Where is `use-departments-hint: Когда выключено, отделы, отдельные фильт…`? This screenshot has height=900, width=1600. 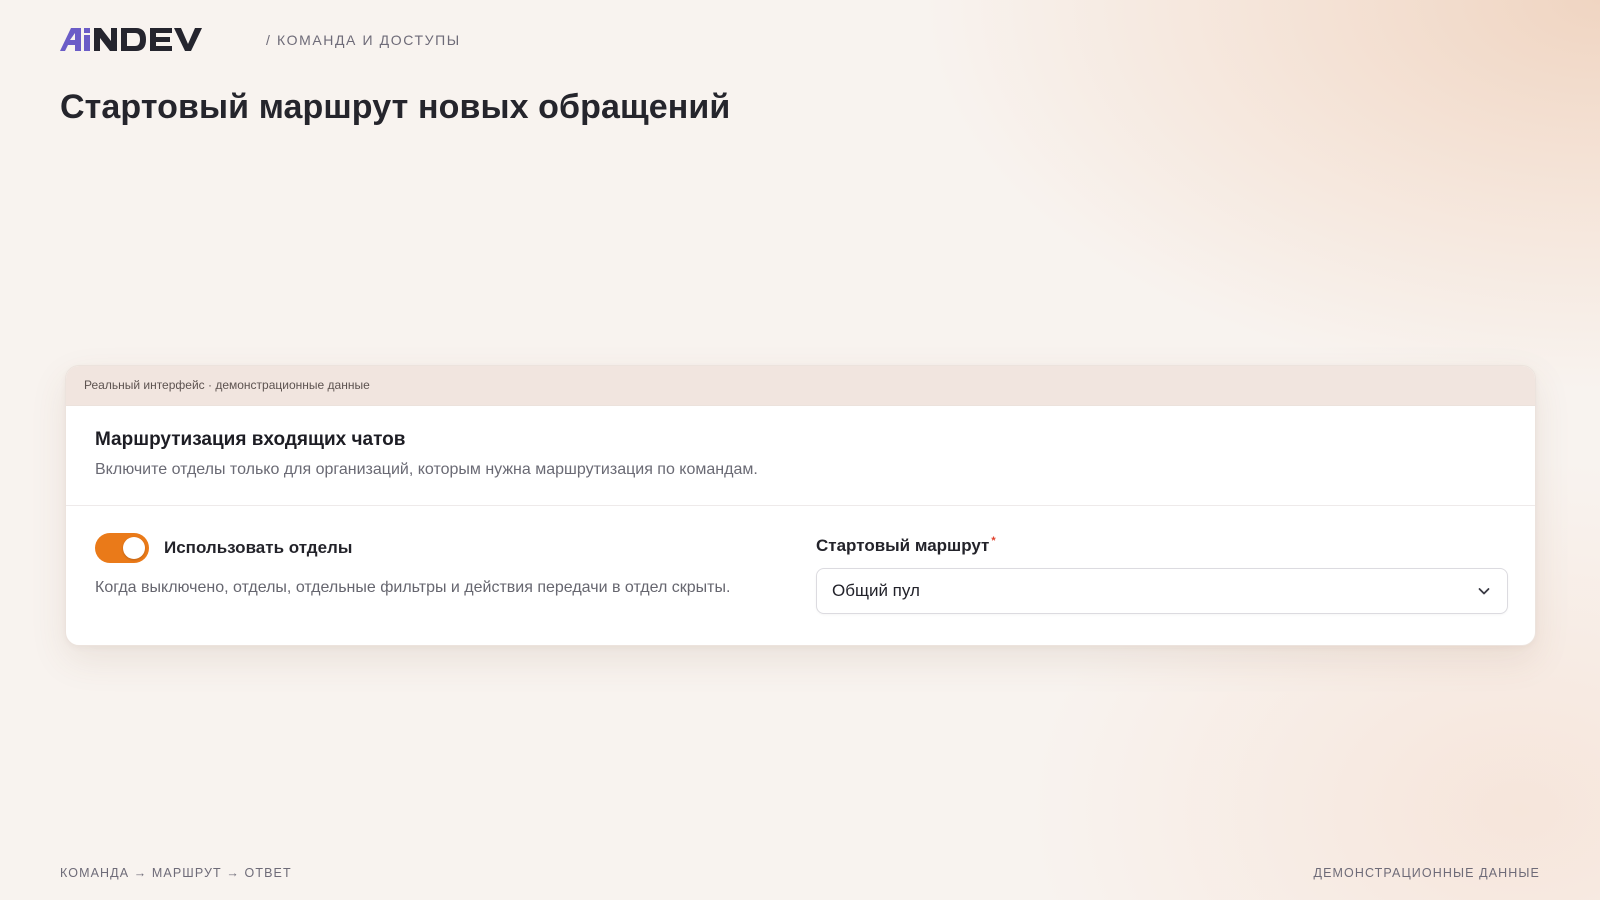 use-departments-hint: Когда выключено, отделы, отдельные фильт… is located at coordinates (413, 587).